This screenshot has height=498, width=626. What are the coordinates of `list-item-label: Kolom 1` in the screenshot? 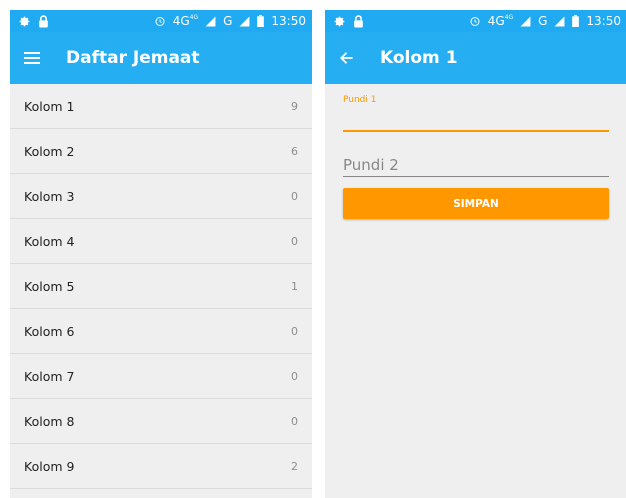 It's located at (49, 106).